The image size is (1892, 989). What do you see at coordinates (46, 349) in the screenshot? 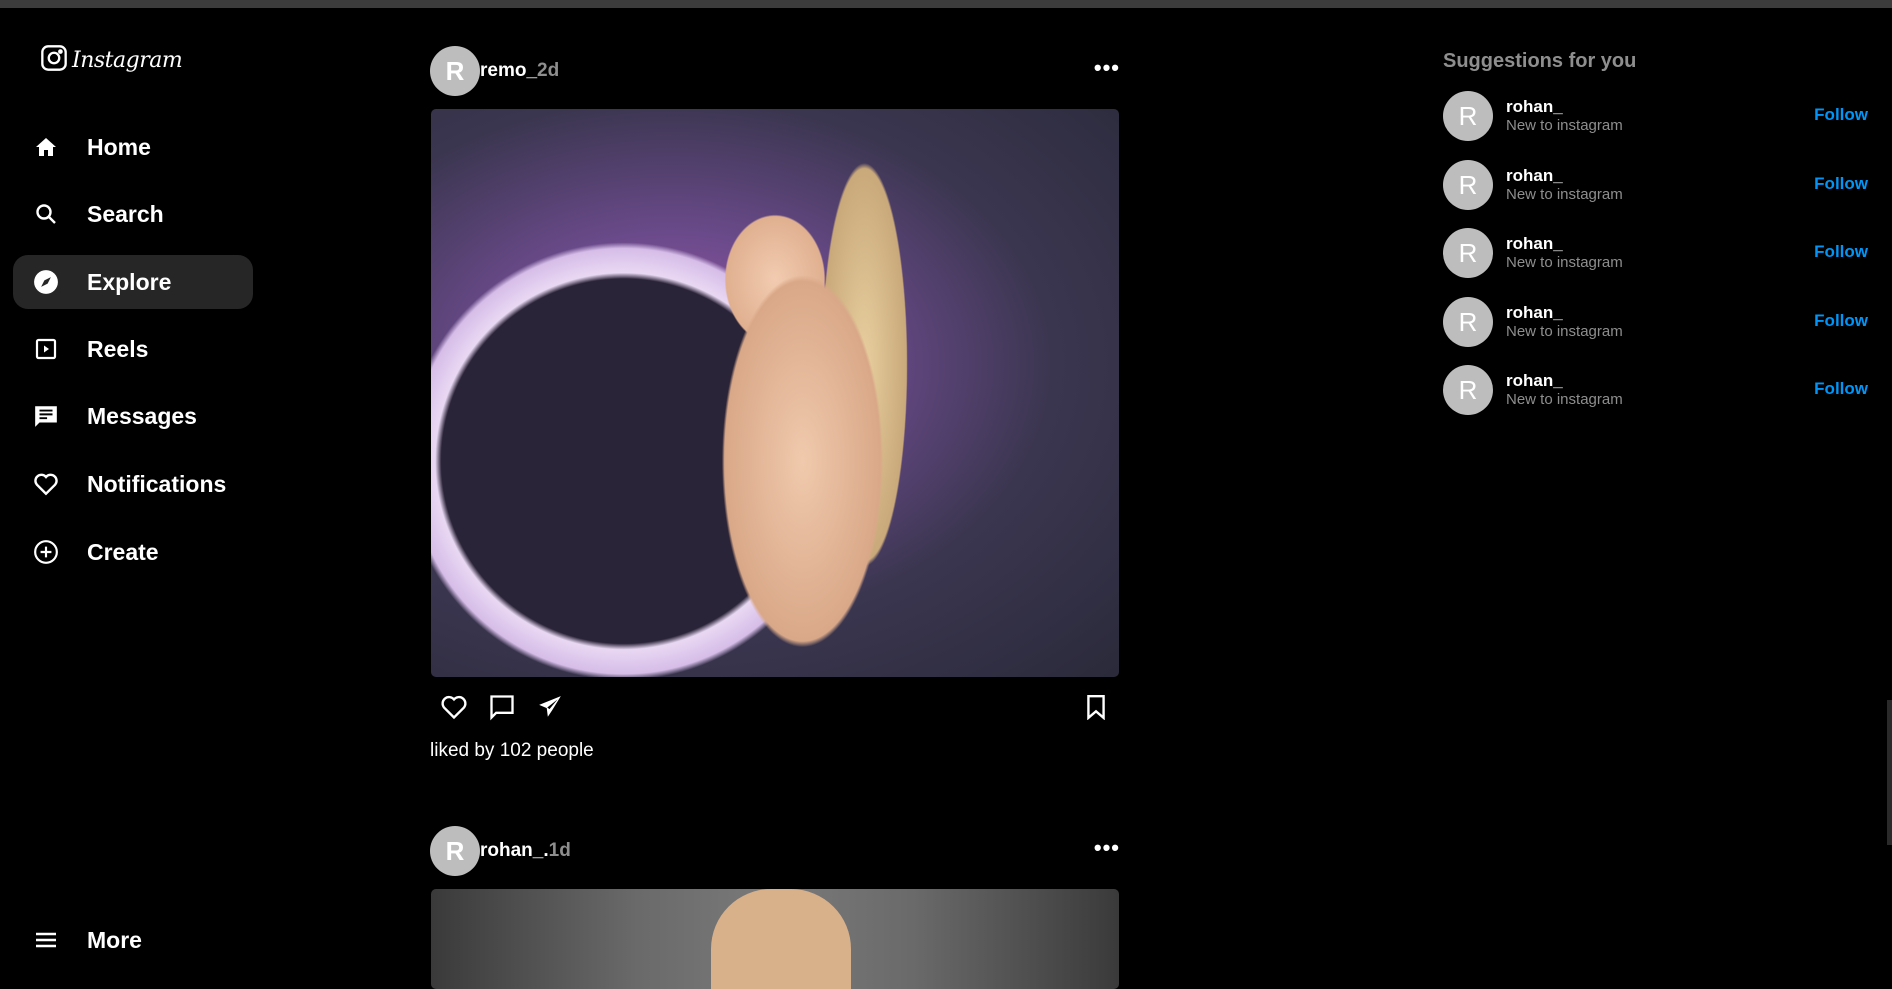
I see `reels-icon` at bounding box center [46, 349].